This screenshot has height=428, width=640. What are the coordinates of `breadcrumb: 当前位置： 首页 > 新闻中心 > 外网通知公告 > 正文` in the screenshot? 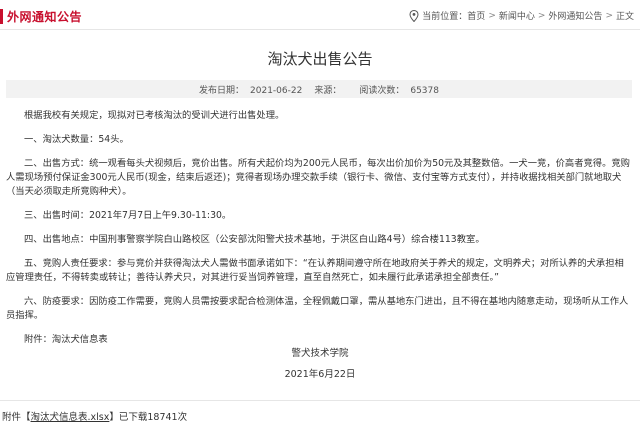 It's located at (521, 15).